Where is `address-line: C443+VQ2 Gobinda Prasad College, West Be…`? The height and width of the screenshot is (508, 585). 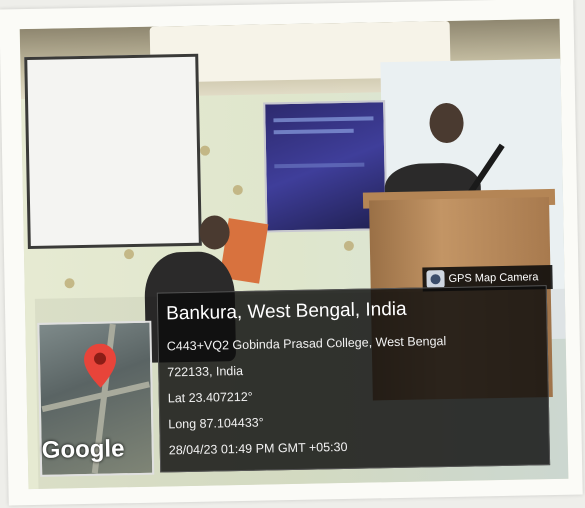
address-line: C443+VQ2 Gobinda Prasad College, West Be… is located at coordinates (306, 344).